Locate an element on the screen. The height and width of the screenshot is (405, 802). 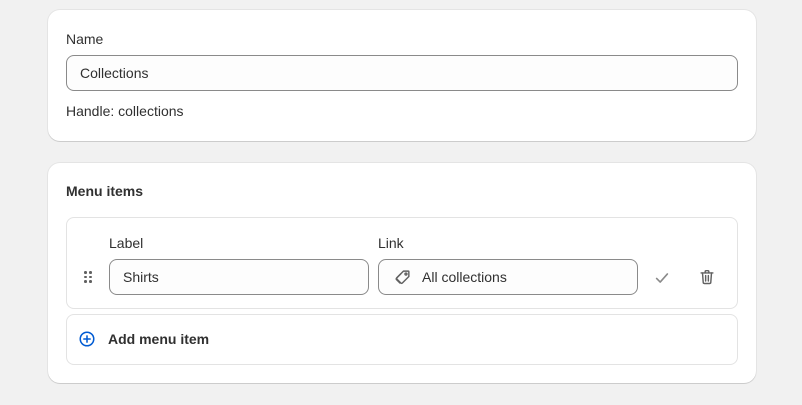
name-label: Name is located at coordinates (85, 39).